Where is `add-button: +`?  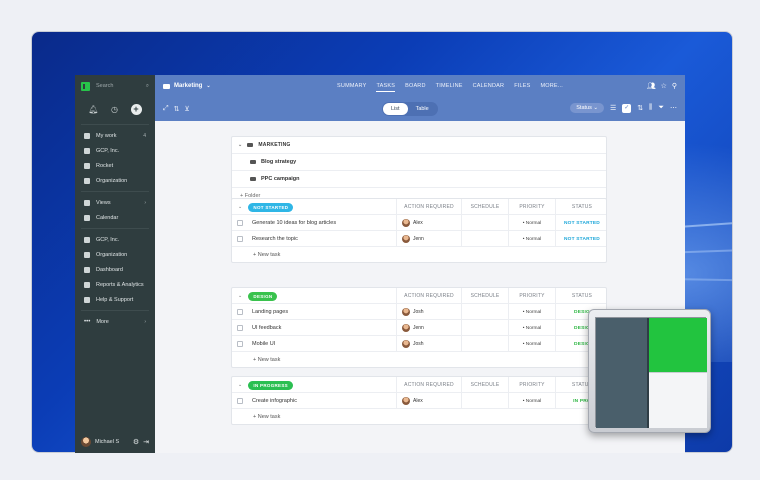
add-button: + is located at coordinates (136, 109).